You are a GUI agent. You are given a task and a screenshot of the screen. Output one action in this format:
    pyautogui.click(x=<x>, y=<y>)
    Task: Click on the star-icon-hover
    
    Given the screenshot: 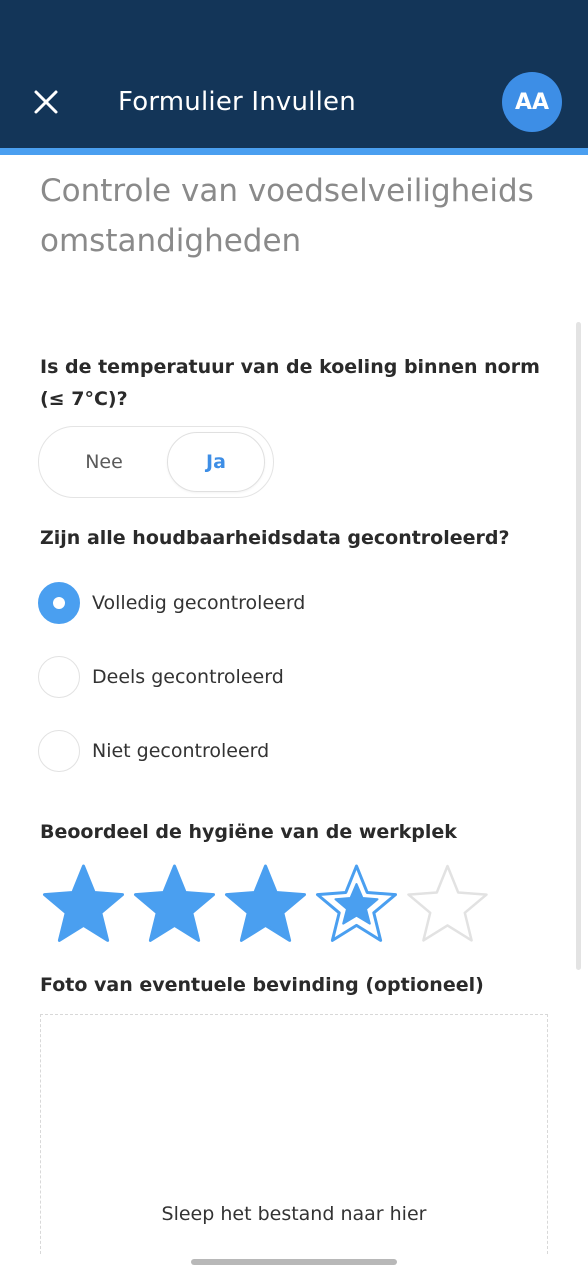 What is the action you would take?
    pyautogui.click(x=356, y=902)
    